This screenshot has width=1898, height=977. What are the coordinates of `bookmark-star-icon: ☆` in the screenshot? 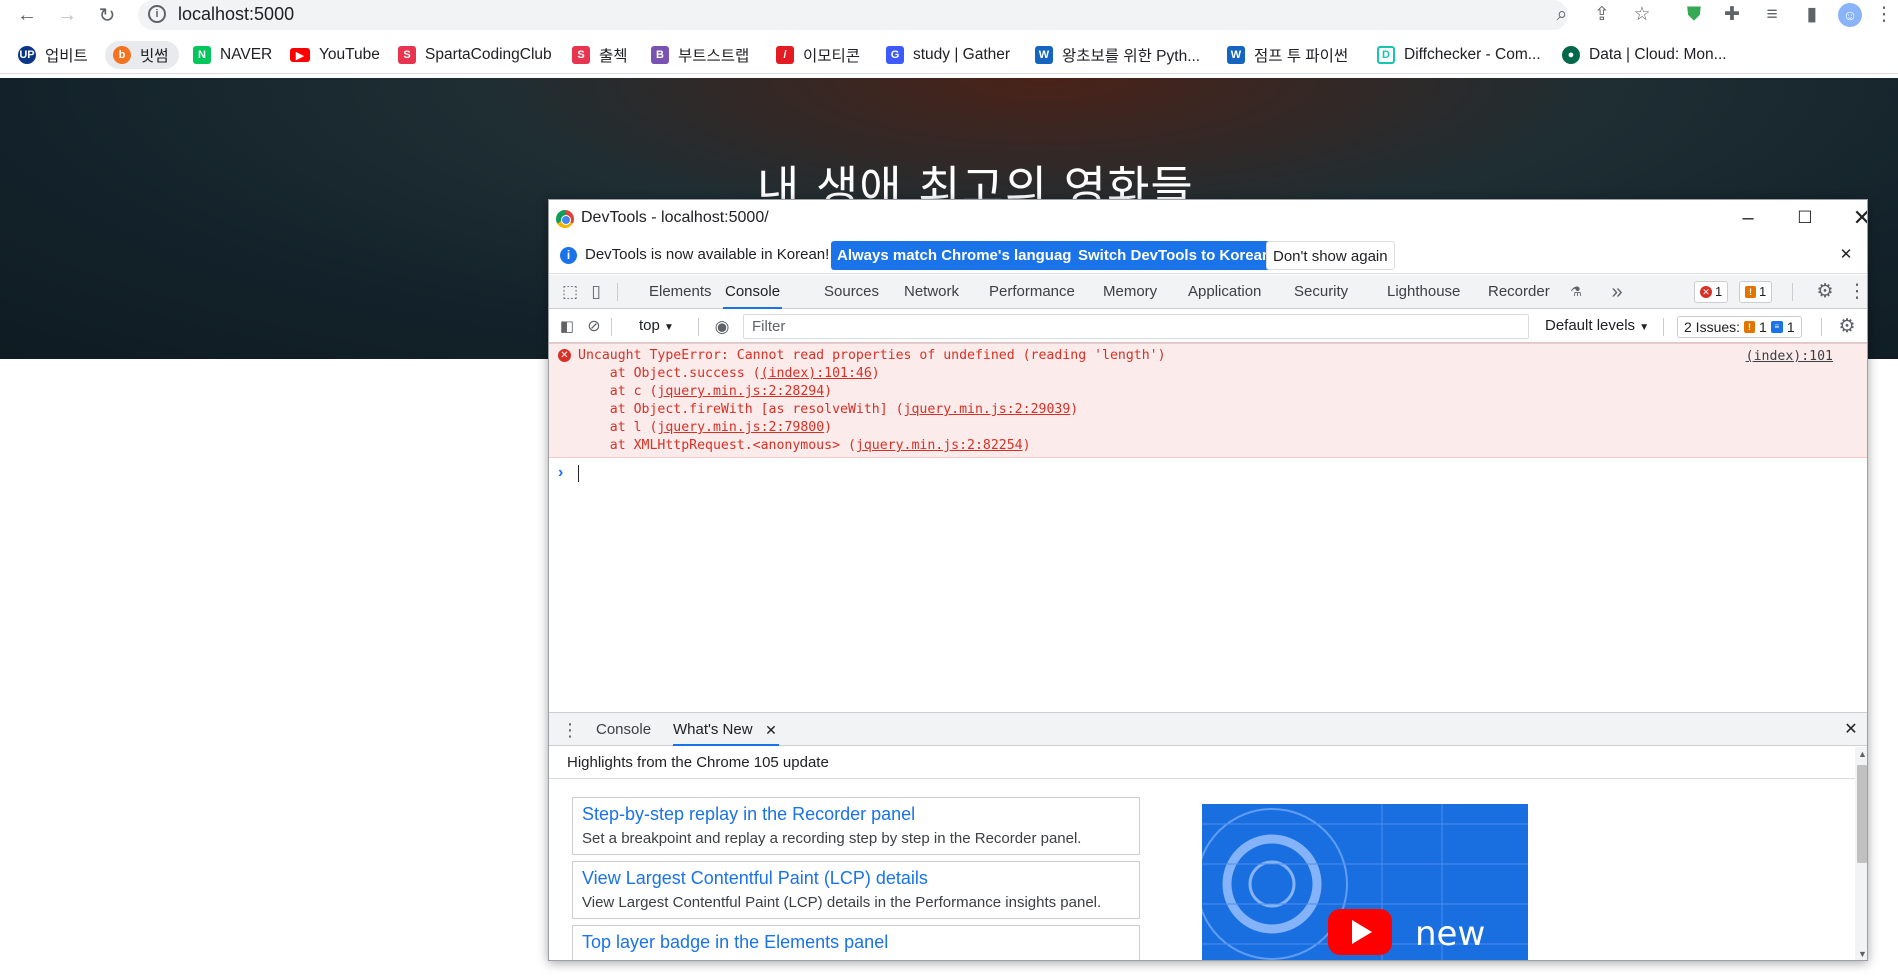 It's located at (1642, 15).